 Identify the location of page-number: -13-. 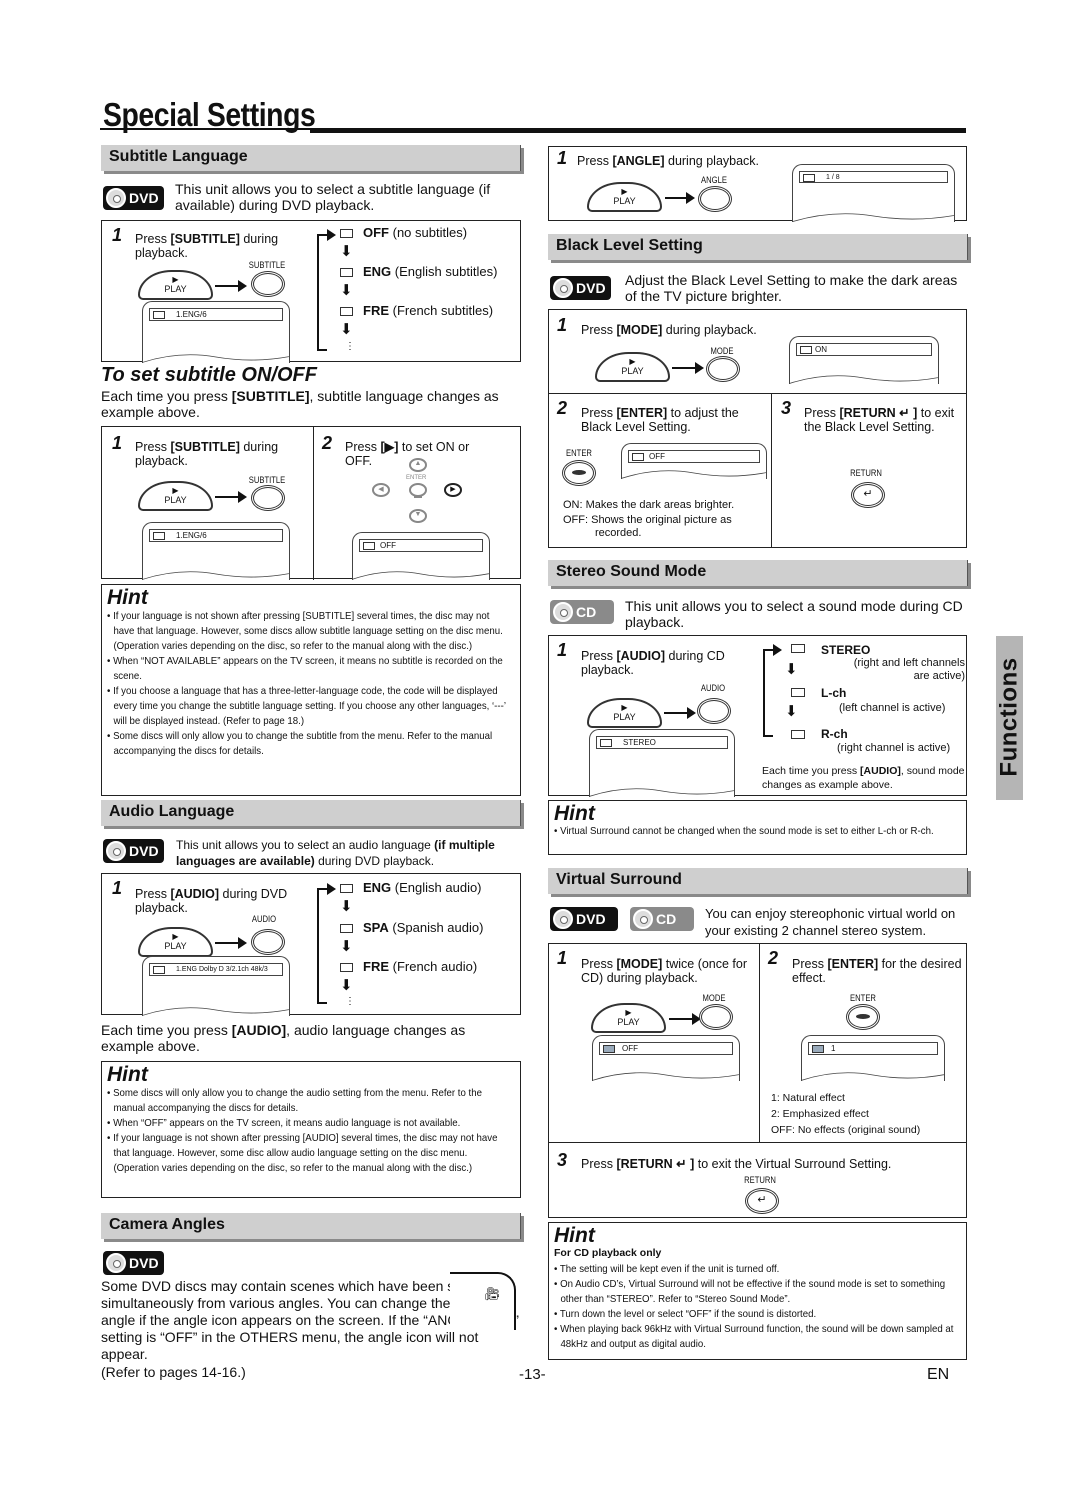
(532, 1374).